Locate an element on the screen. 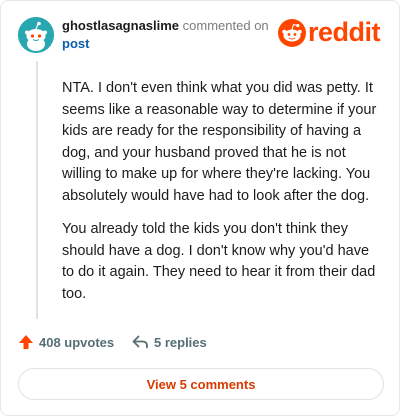  reply-button: 5 replies is located at coordinates (169, 342).